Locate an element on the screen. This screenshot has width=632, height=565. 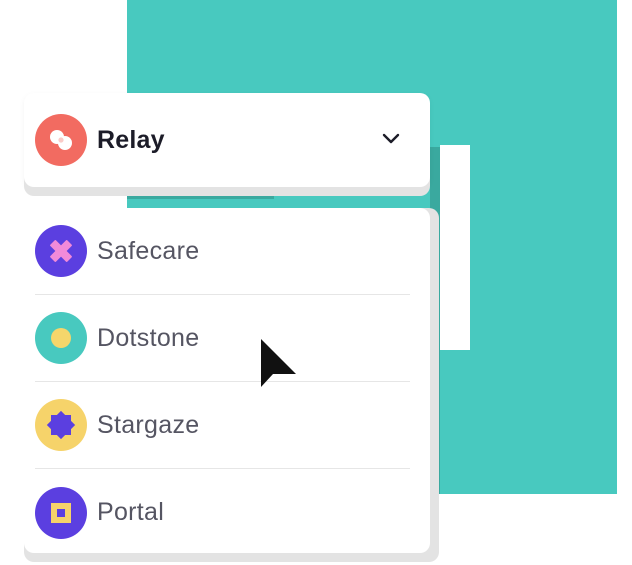
option-safecare: Safecare is located at coordinates (222, 251).